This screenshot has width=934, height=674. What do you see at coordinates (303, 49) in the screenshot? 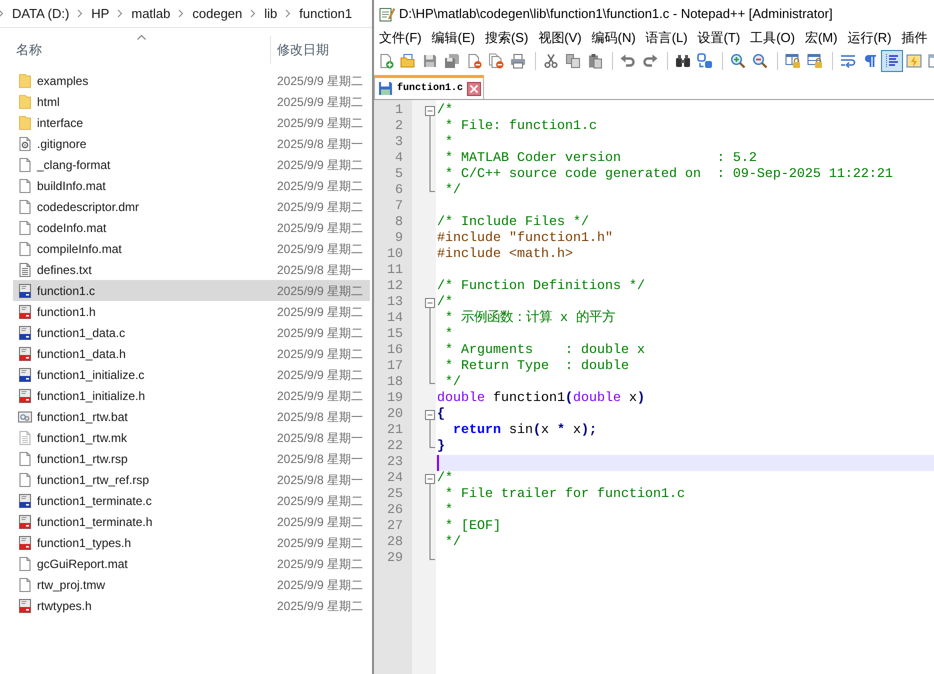
I see `column-header: 修改日期` at bounding box center [303, 49].